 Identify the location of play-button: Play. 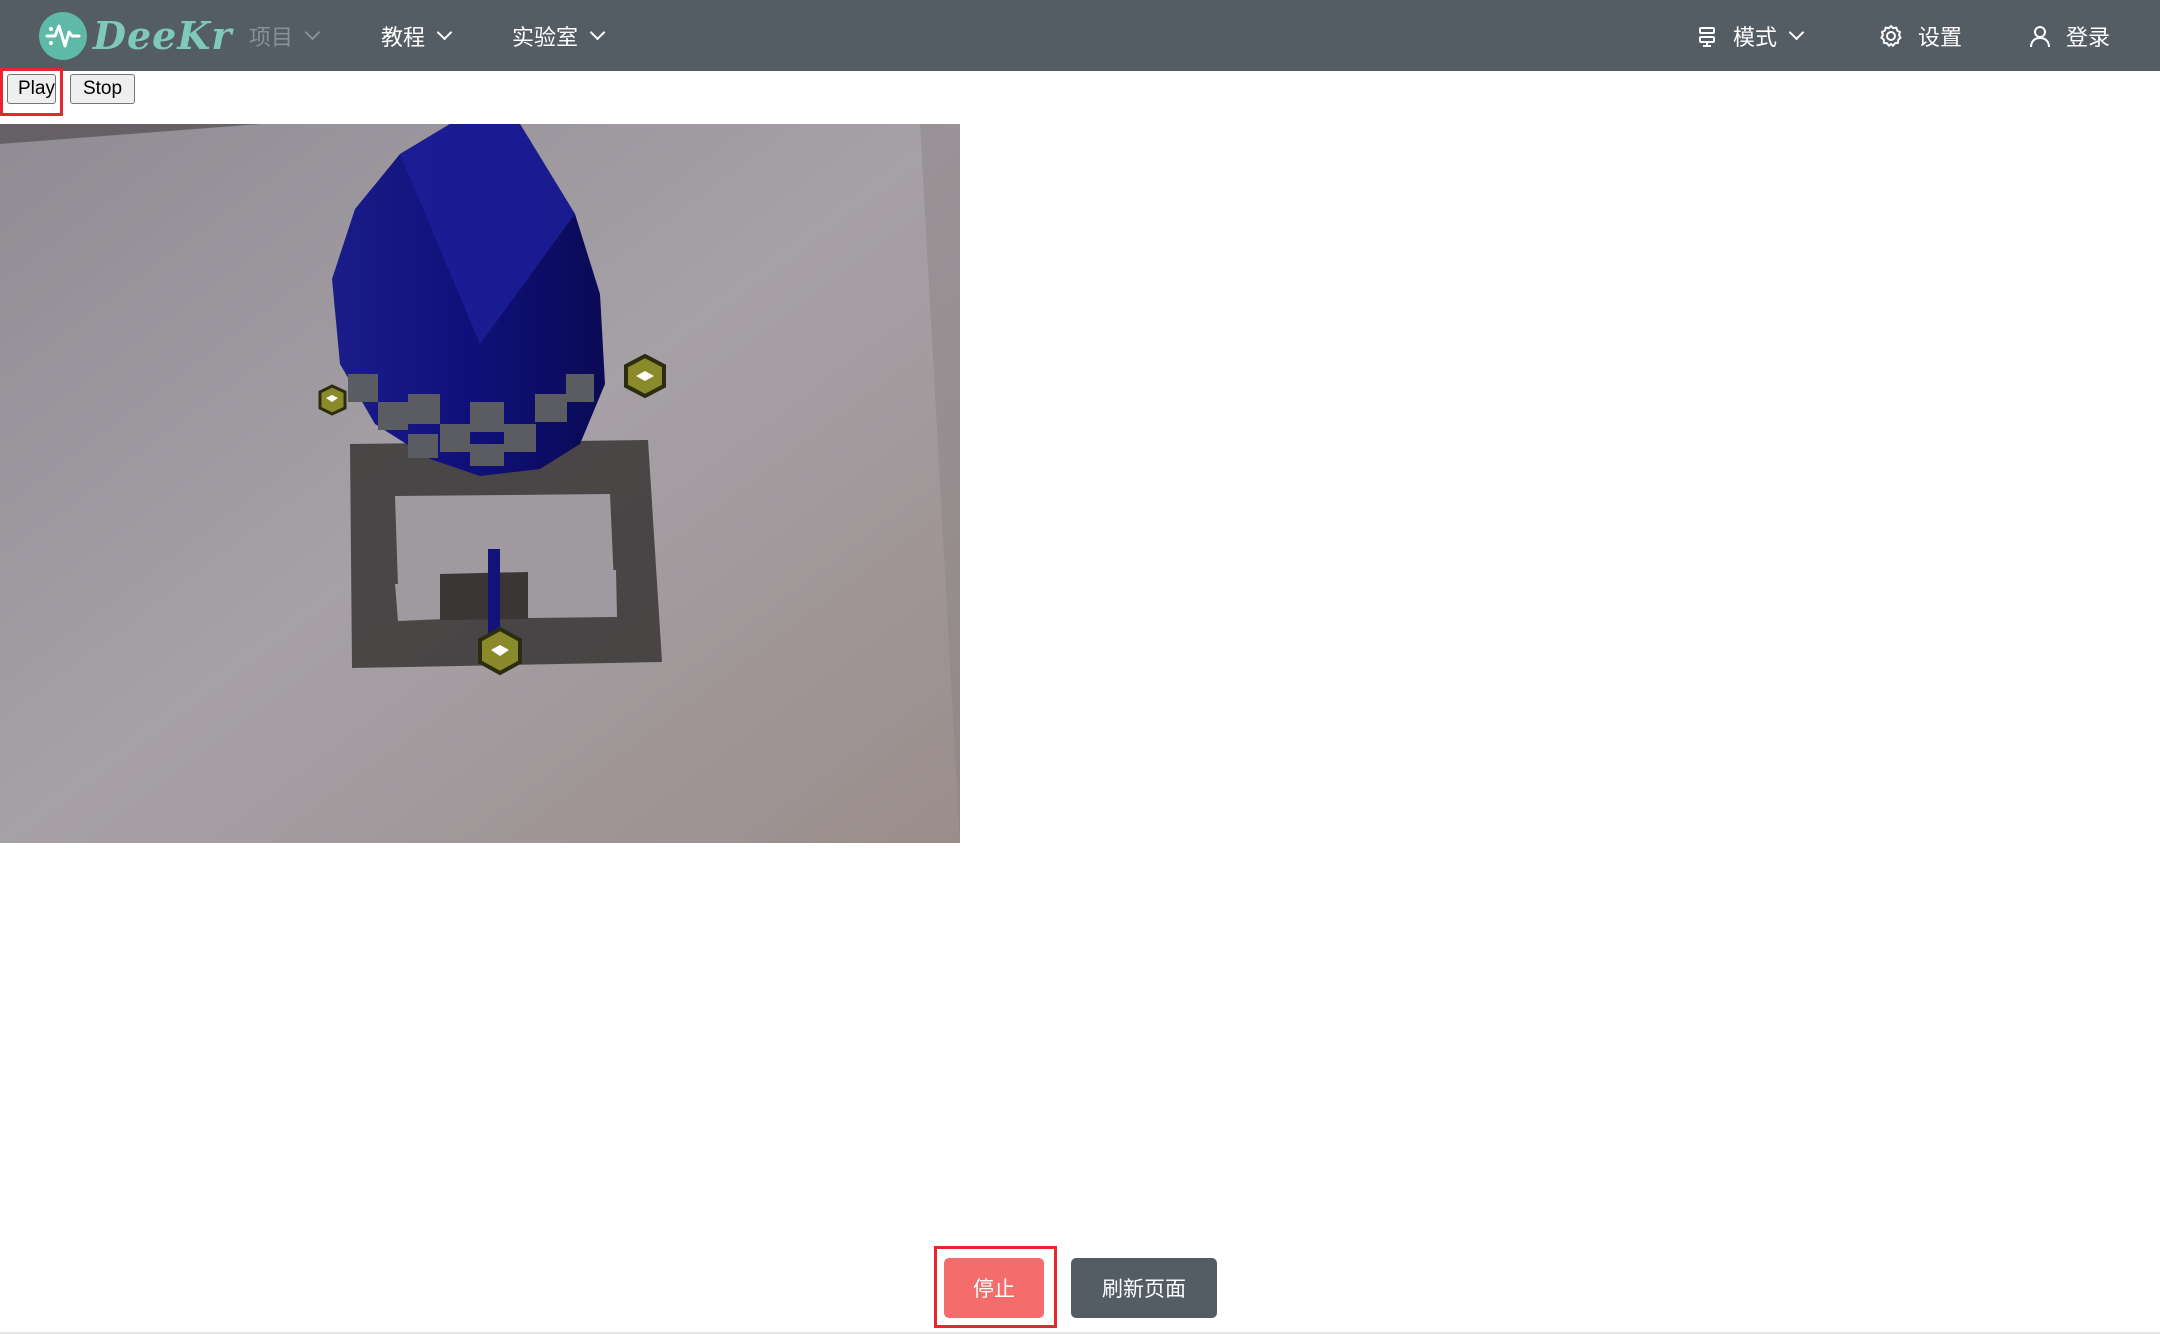
(31, 89).